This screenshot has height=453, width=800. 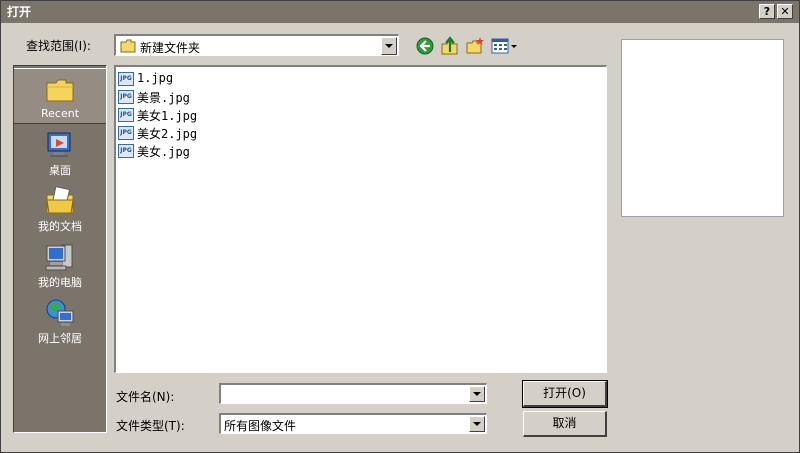 I want to click on look-in-dropdown-button, so click(x=389, y=46).